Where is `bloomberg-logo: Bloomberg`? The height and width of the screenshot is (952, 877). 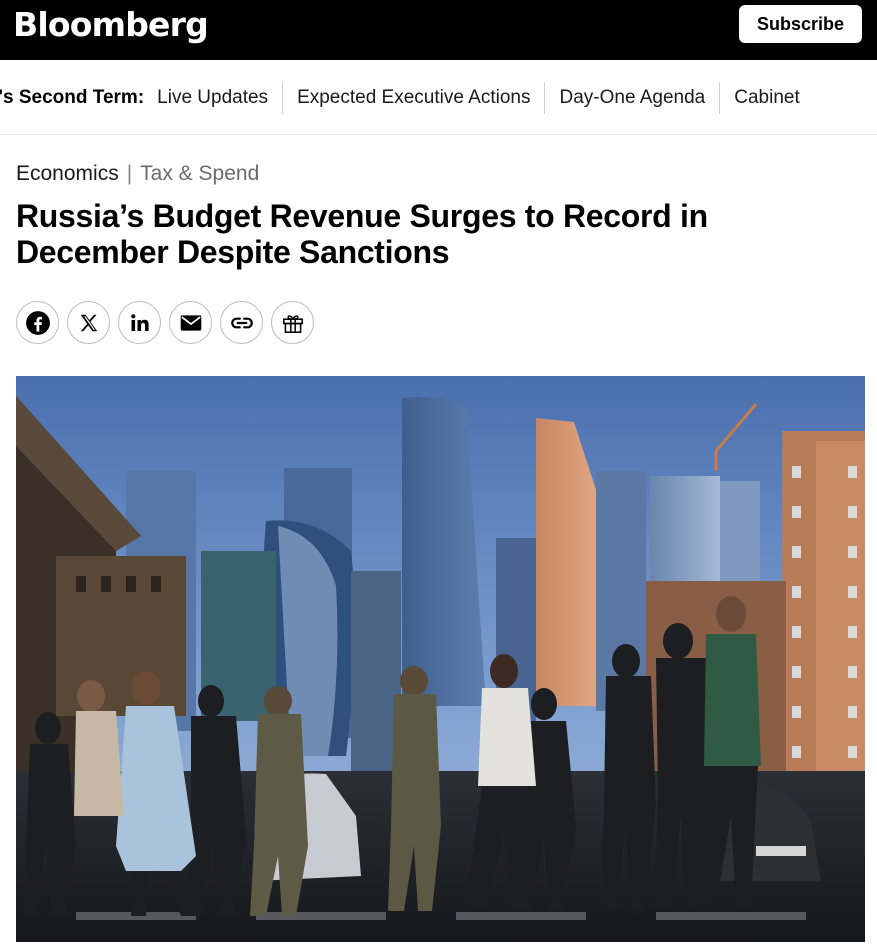
bloomberg-logo: Bloomberg is located at coordinates (111, 25).